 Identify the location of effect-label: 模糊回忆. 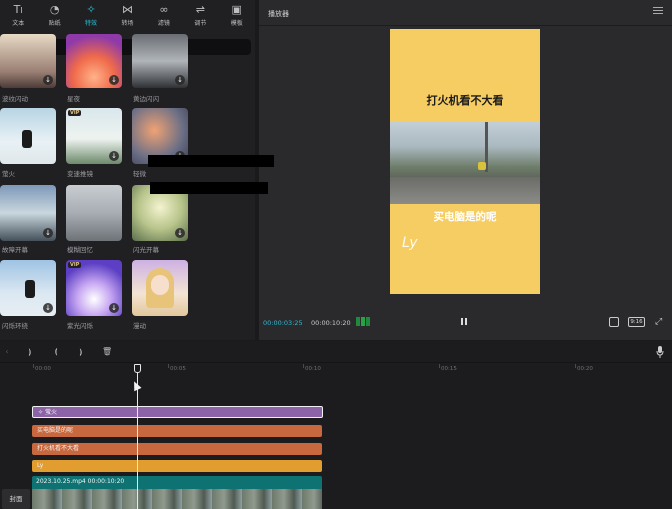
(80, 250).